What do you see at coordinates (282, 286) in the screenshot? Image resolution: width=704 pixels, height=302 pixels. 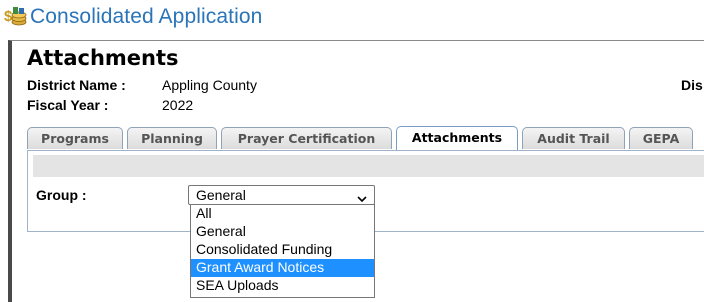 I see `group-option-sea-uploads: SEA Uploads` at bounding box center [282, 286].